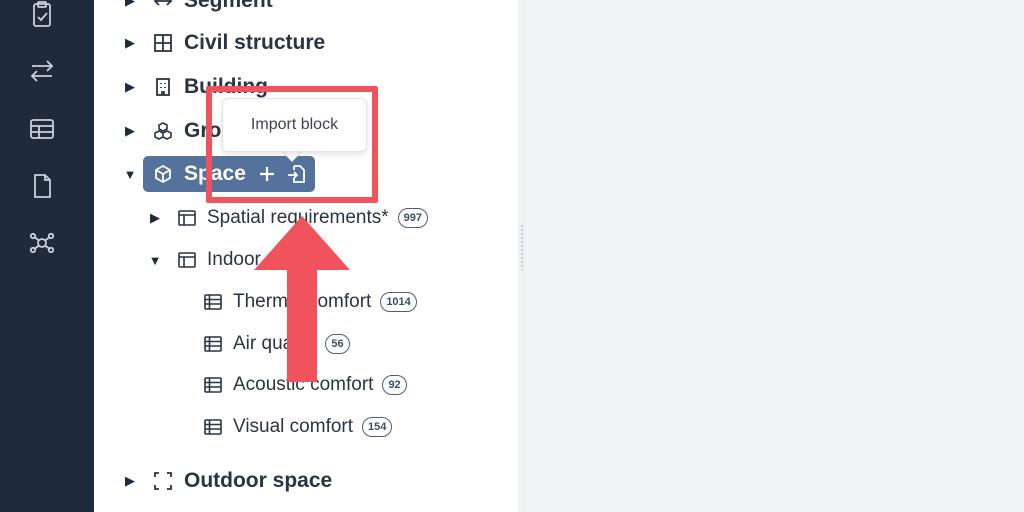  Describe the element at coordinates (228, 6) in the screenshot. I see `tree-item-label: Segment` at that location.